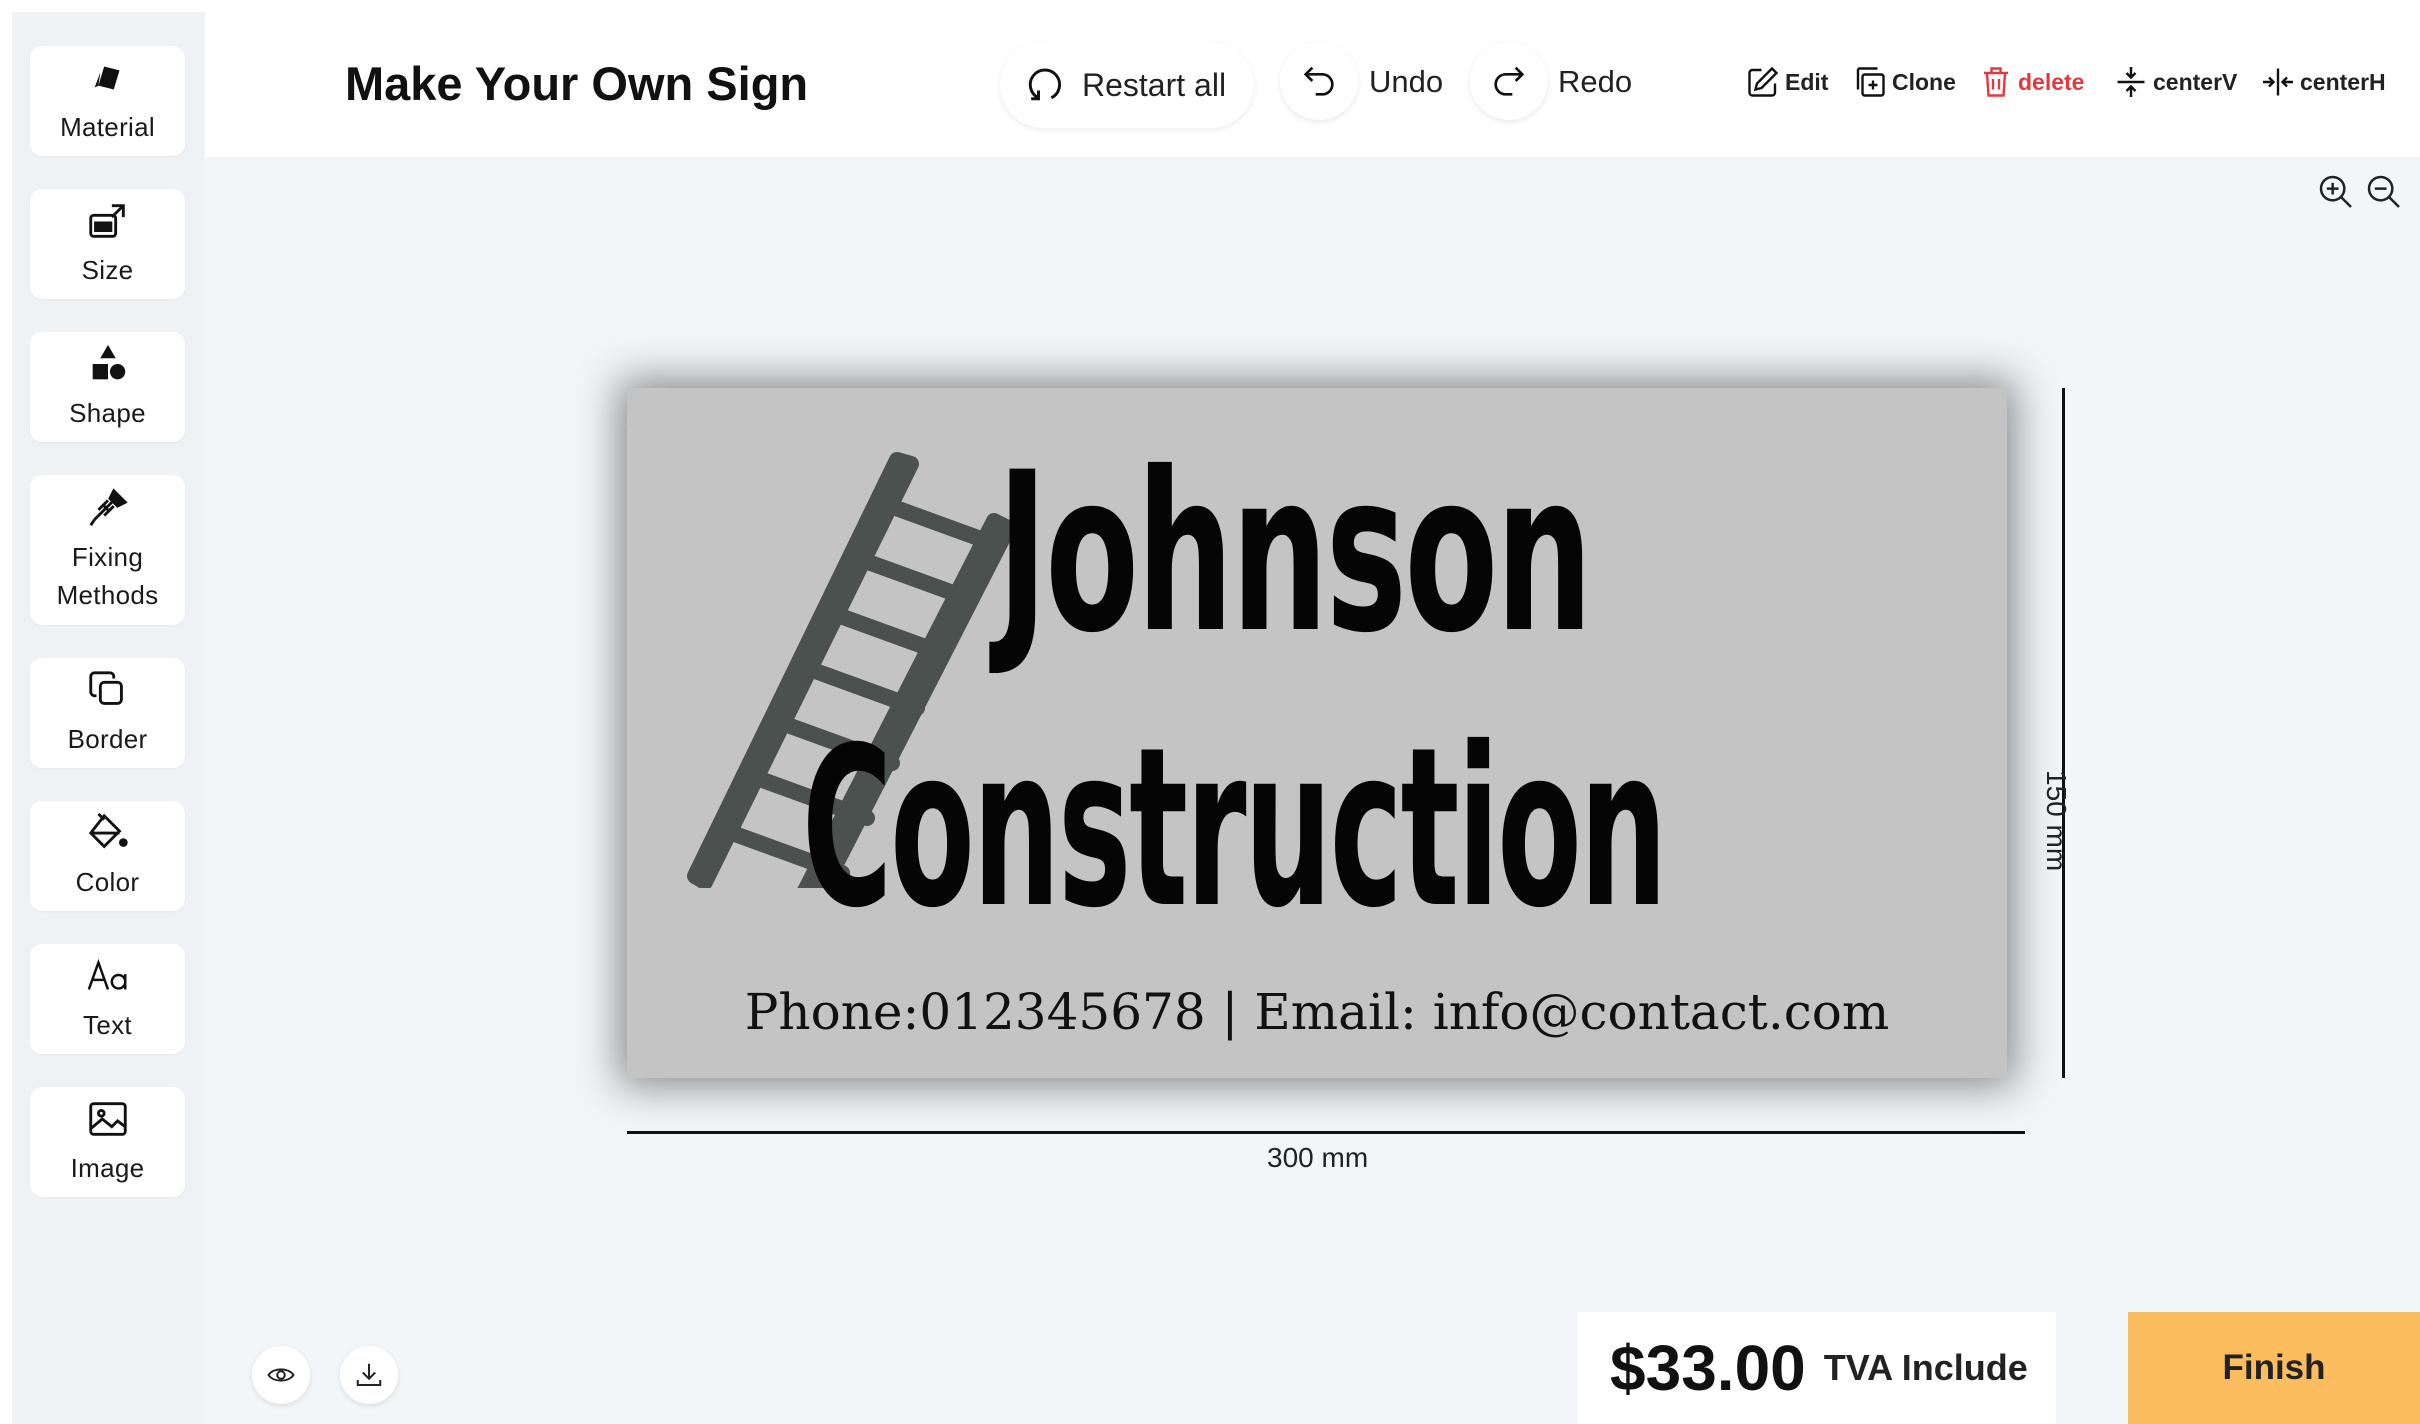 This screenshot has width=2420, height=1424. I want to click on eye-icon, so click(281, 1375).